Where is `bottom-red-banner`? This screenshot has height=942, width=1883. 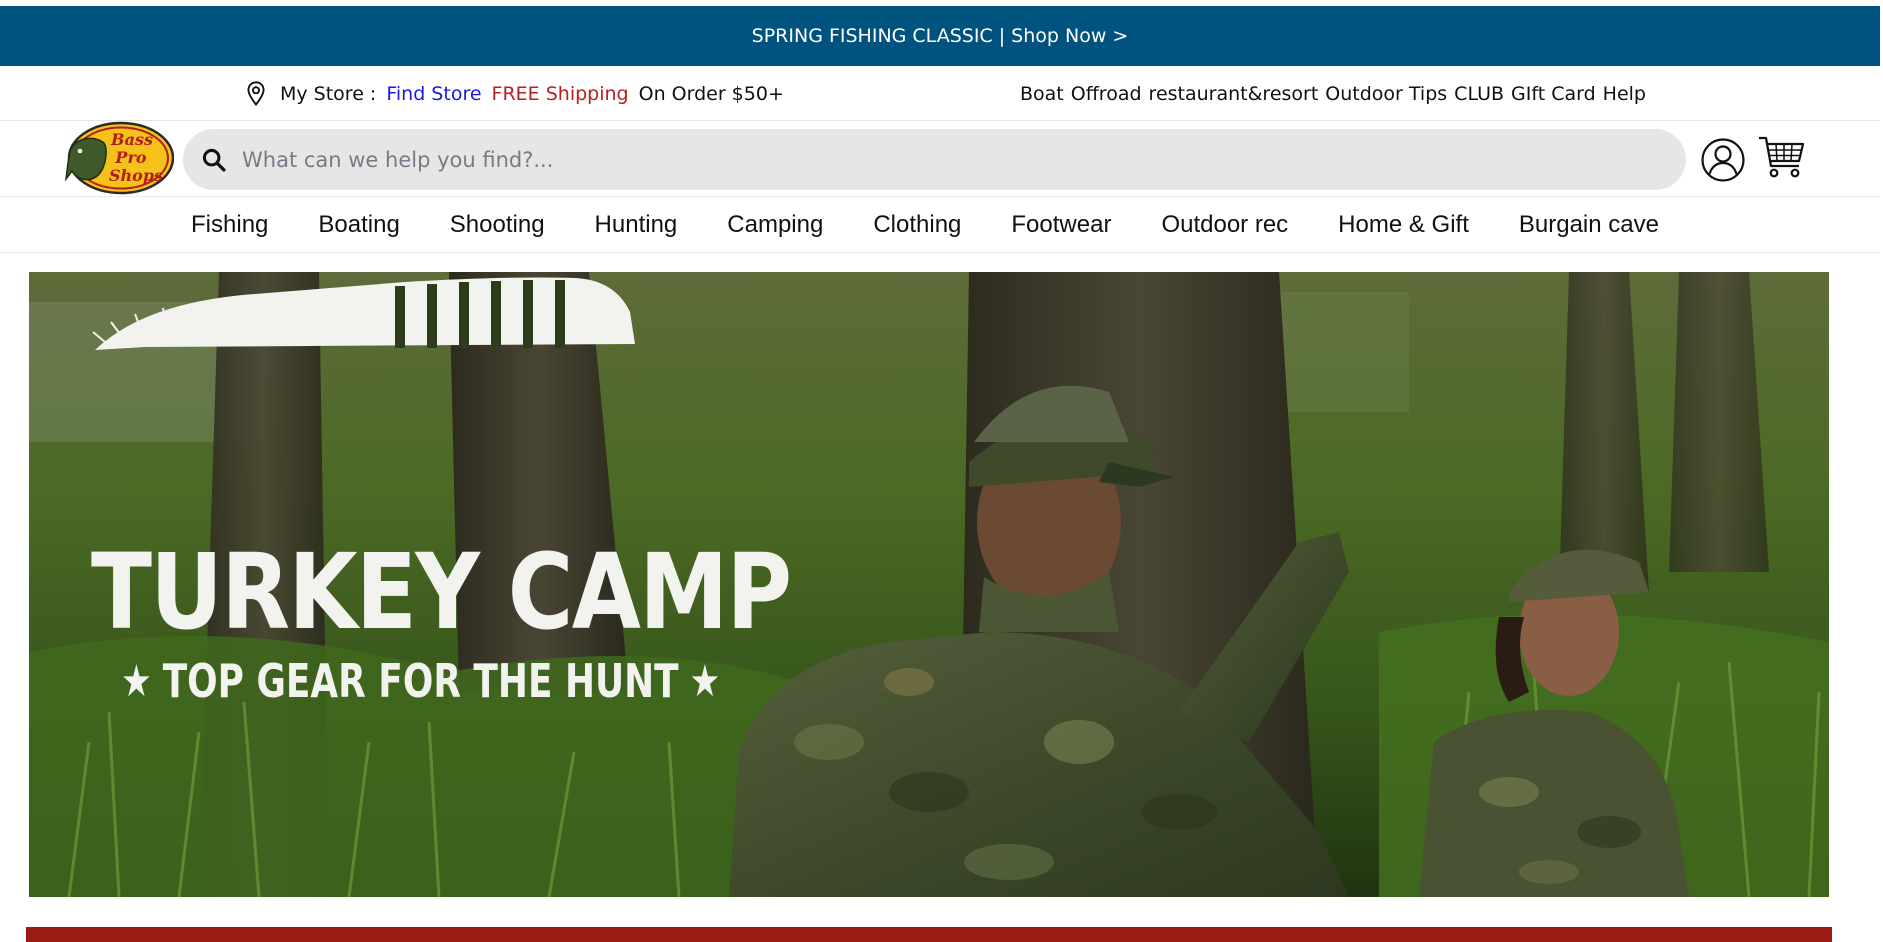
bottom-red-banner is located at coordinates (929, 934).